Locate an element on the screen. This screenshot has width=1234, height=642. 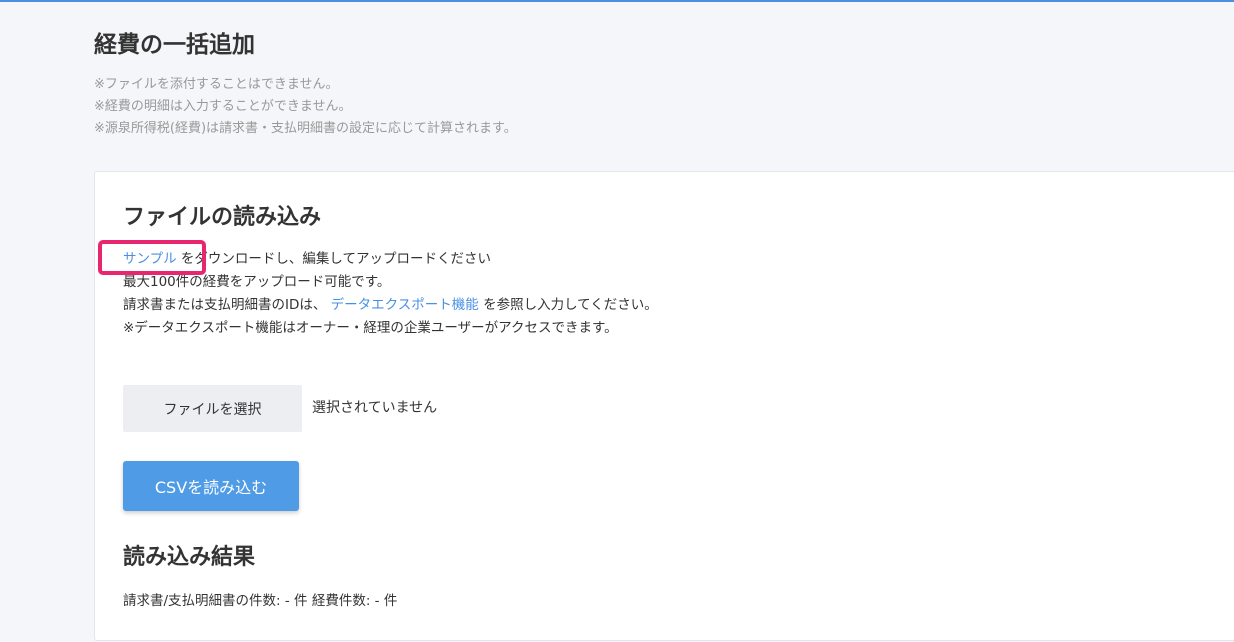
instruction-line: ※データエクスポート機能はオーナー・経理の企業ユーザーがアクセスできます。 is located at coordinates (370, 328).